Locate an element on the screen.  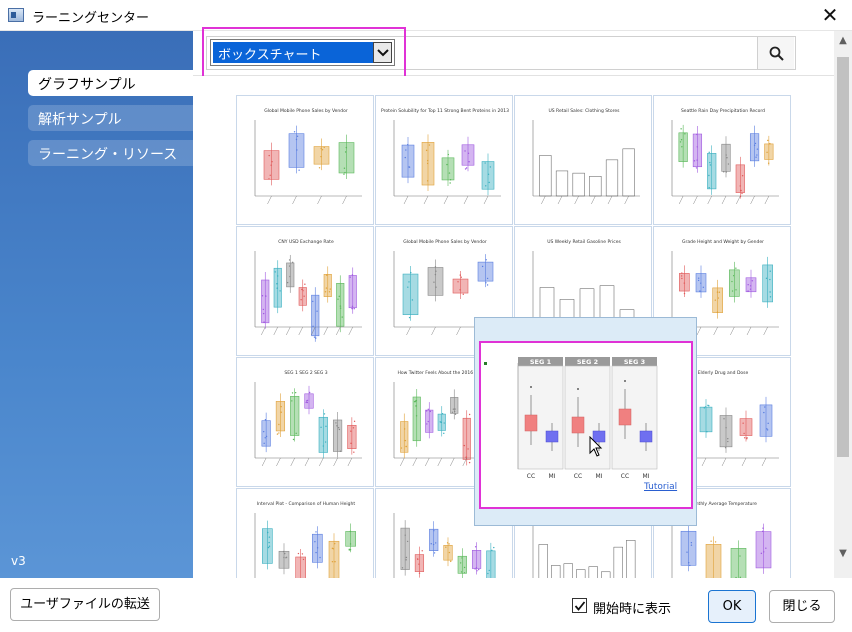
sample-thumbnail: SEG 1 SEG 2 SEG 3 is located at coordinates (305, 422).